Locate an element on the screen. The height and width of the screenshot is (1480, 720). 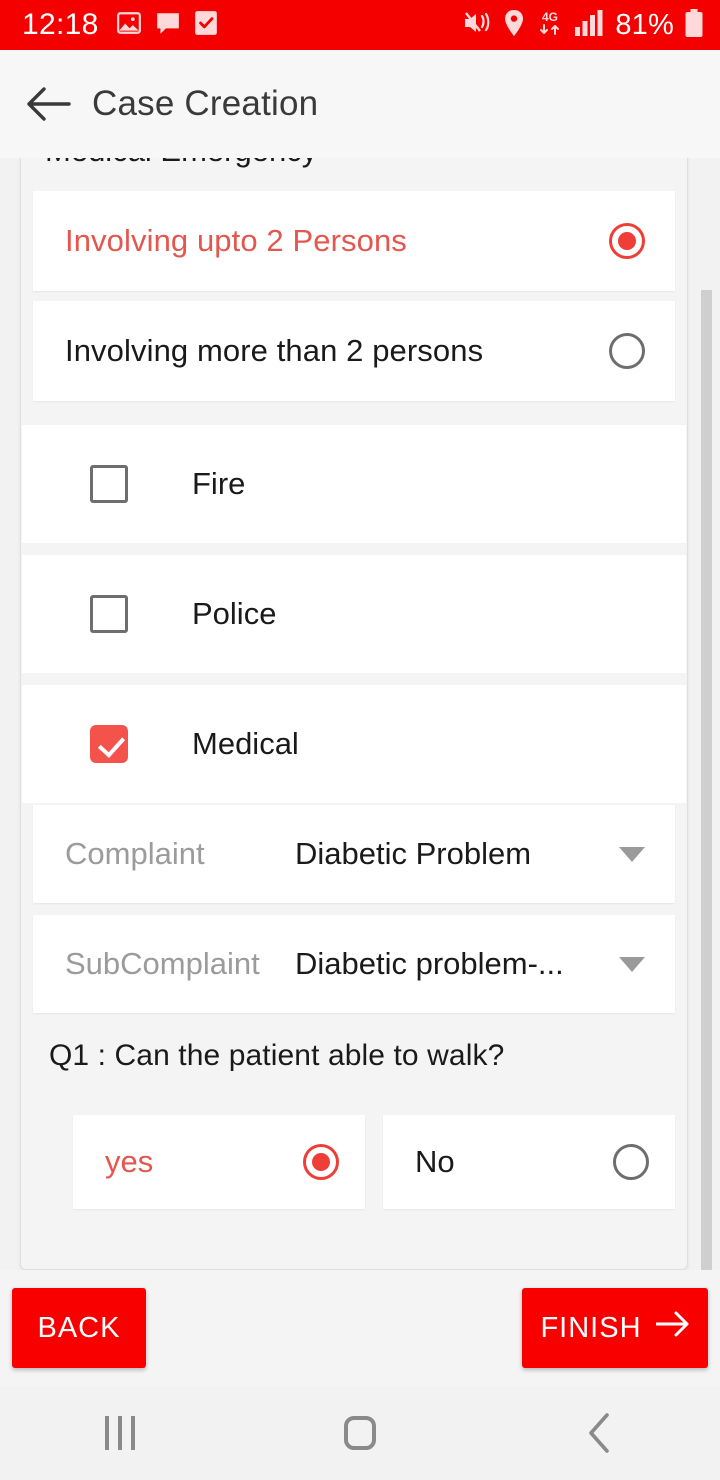
page-title: Case Creation is located at coordinates (205, 103).